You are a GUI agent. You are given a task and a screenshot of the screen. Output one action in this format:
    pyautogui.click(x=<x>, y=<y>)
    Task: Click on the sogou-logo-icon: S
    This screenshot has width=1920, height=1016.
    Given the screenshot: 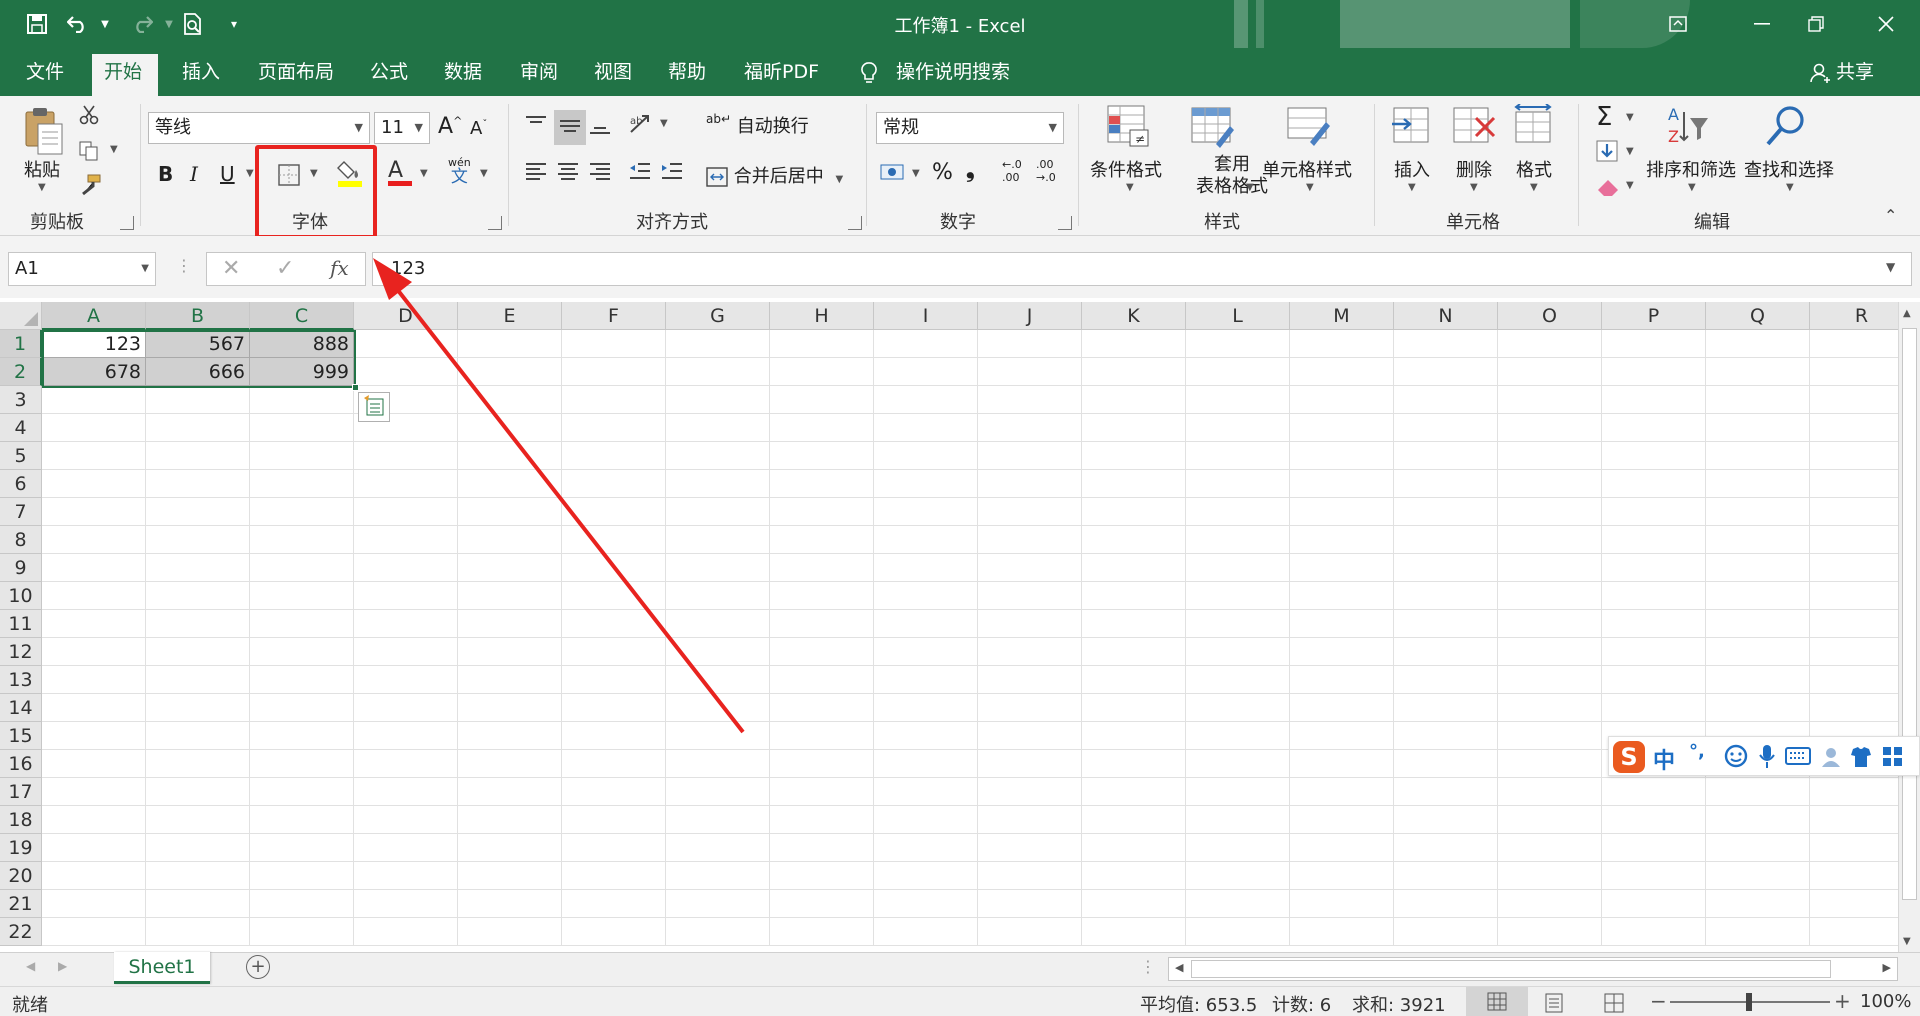 What is the action you would take?
    pyautogui.click(x=1629, y=757)
    